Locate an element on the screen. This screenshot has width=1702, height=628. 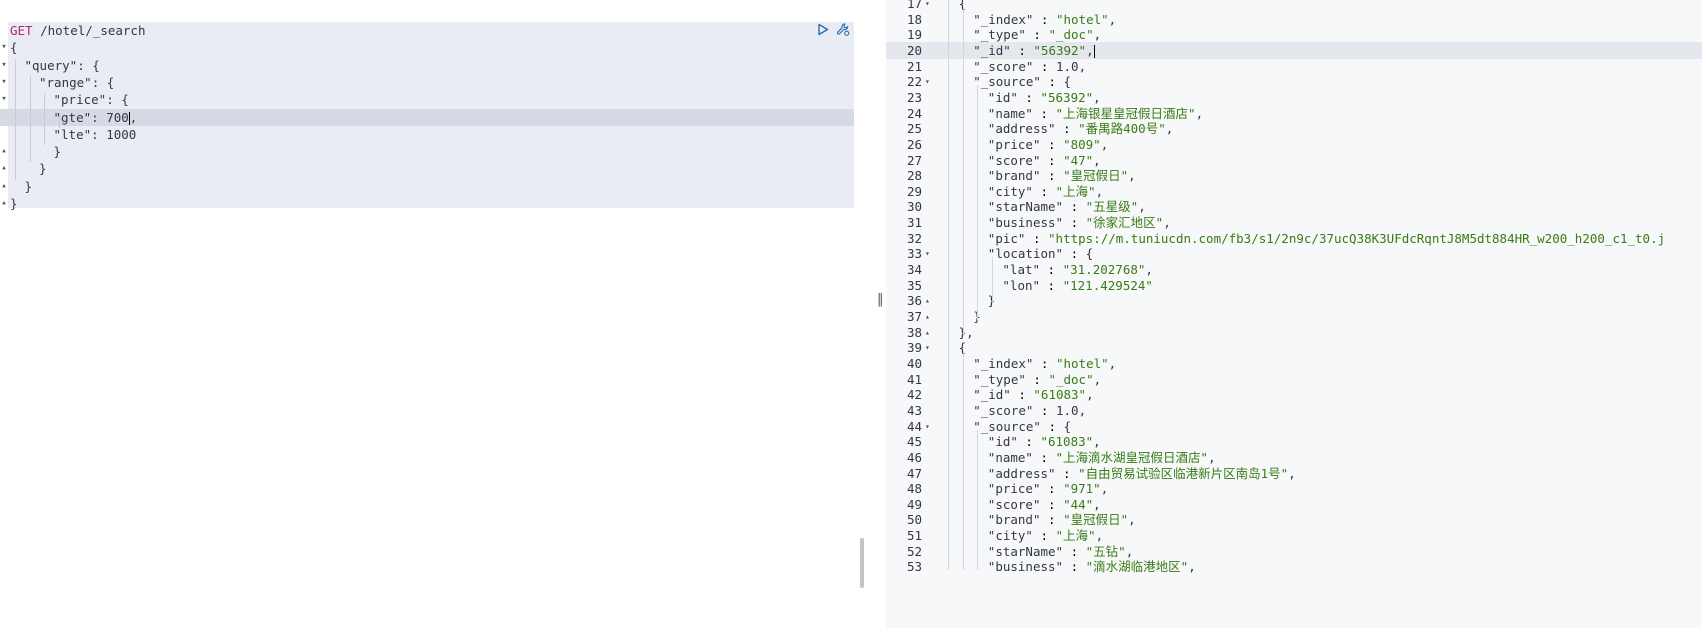
response-line: "lat" : "31.202768", is located at coordinates (1077, 270).